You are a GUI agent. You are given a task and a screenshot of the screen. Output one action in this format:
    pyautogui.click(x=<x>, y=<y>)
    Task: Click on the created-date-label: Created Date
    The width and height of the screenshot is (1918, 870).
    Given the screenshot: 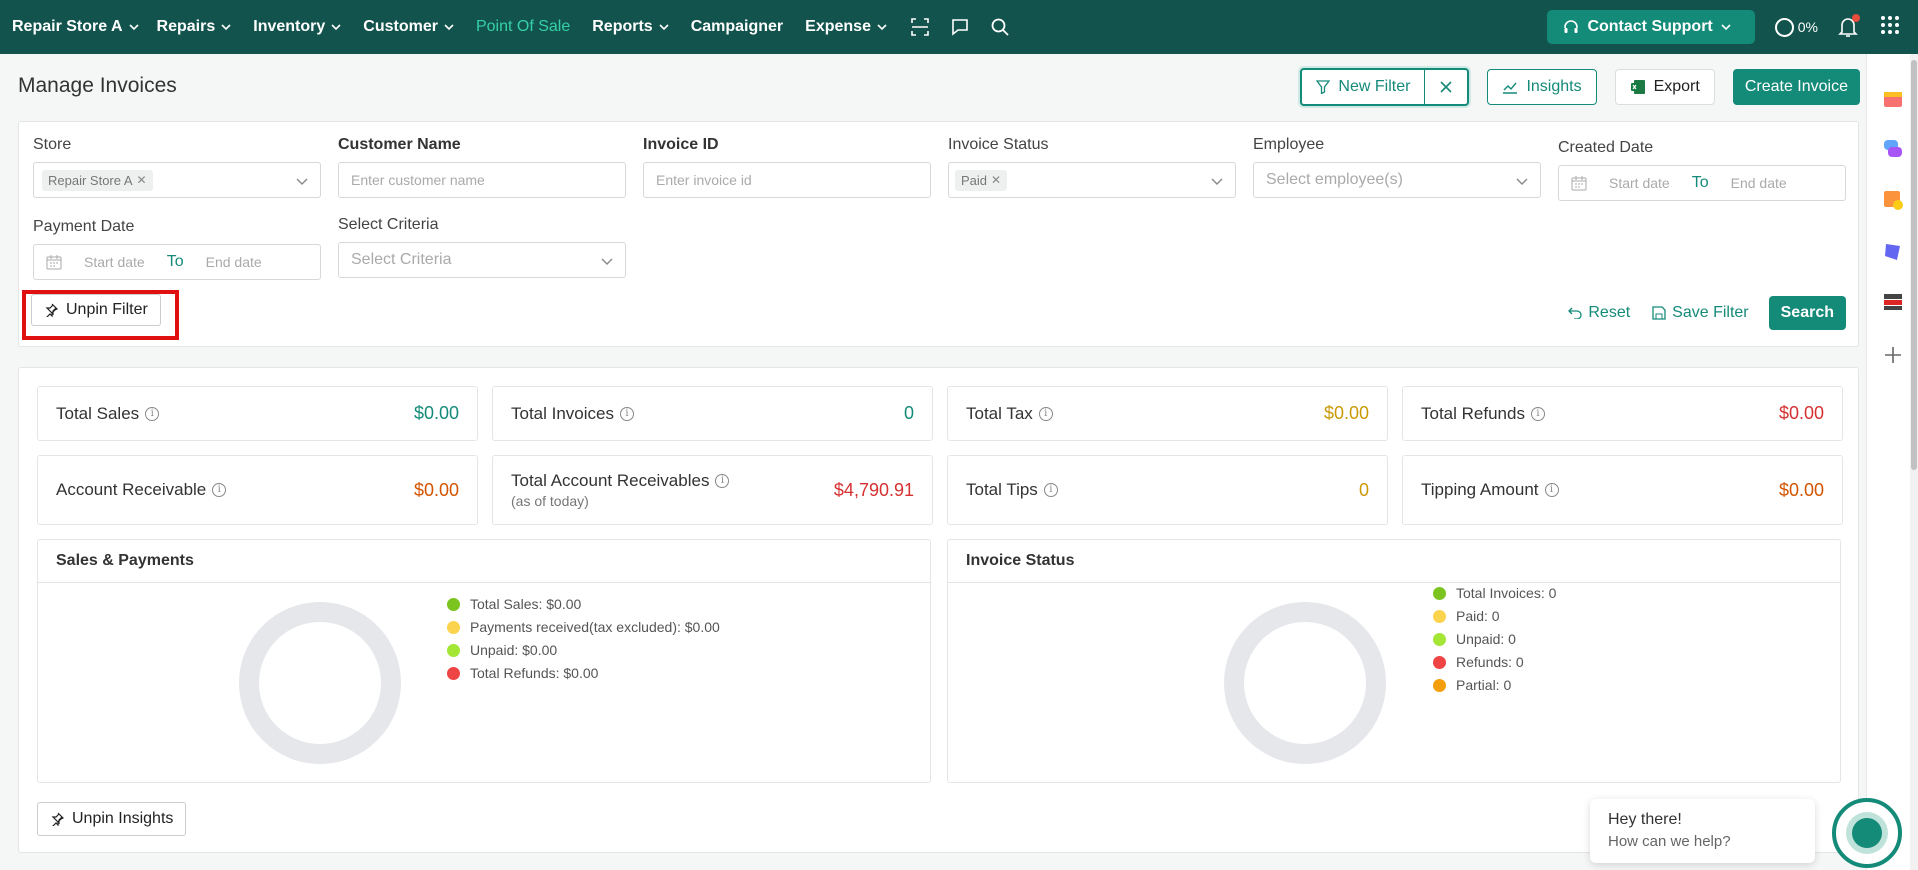 What is the action you would take?
    pyautogui.click(x=1606, y=147)
    